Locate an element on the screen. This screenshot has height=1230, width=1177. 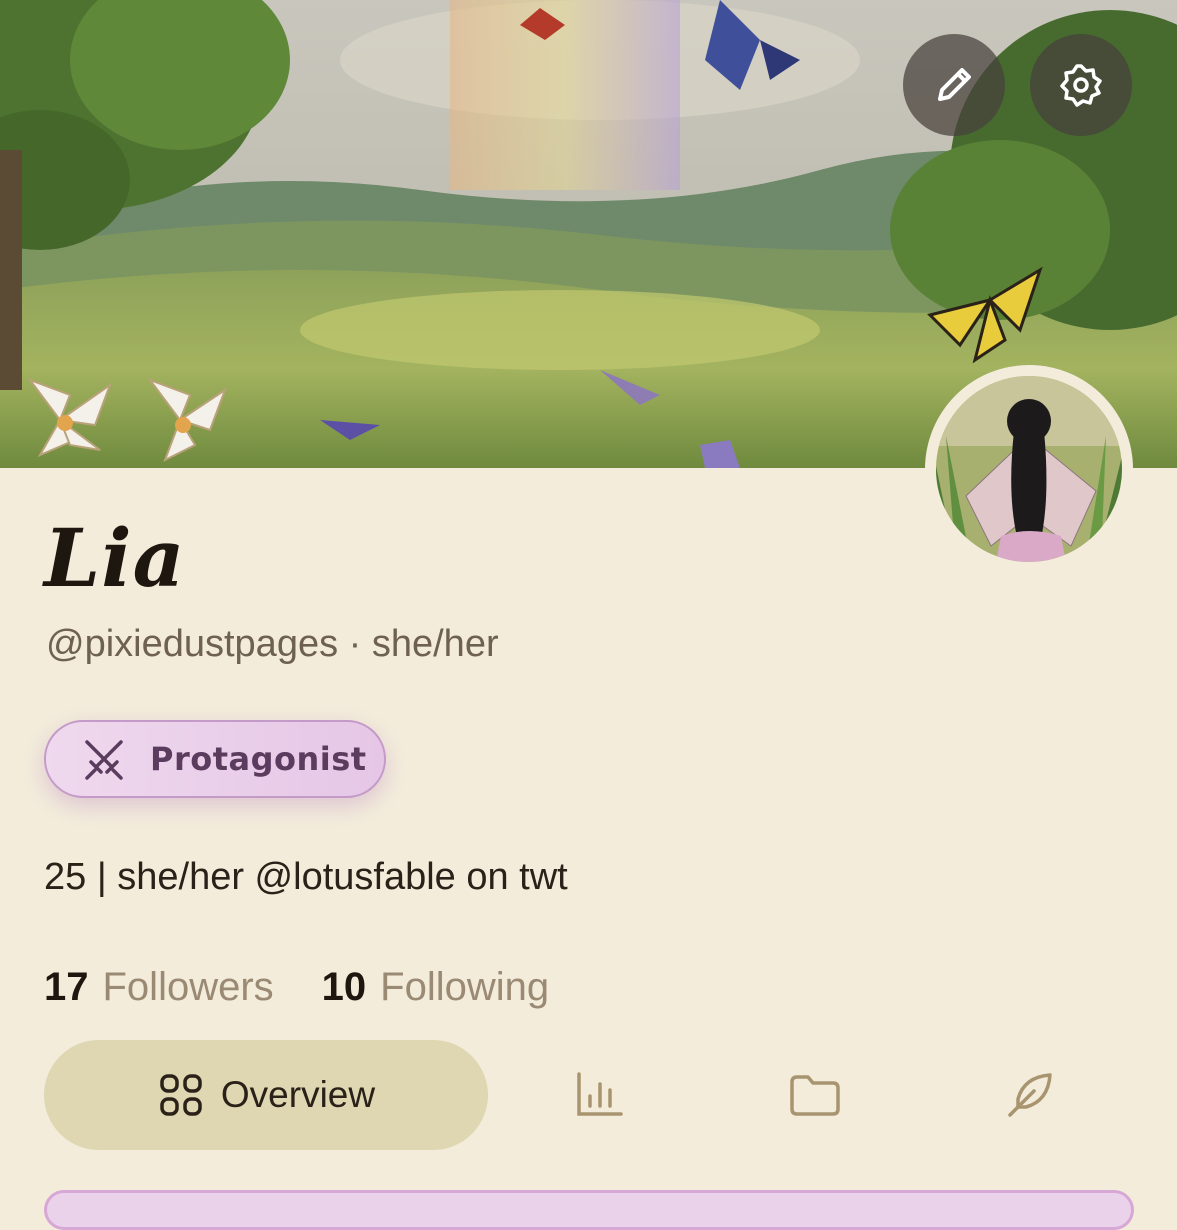
settings-button is located at coordinates (1081, 85).